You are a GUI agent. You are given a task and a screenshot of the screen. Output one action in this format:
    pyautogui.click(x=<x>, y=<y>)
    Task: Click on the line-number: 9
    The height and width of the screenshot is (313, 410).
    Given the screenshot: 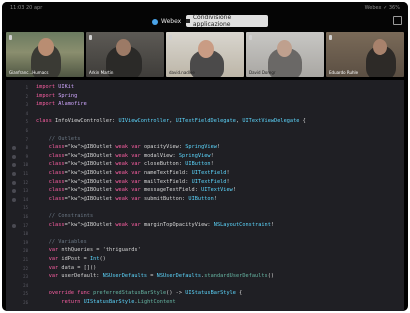 What is the action you would take?
    pyautogui.click(x=26, y=156)
    